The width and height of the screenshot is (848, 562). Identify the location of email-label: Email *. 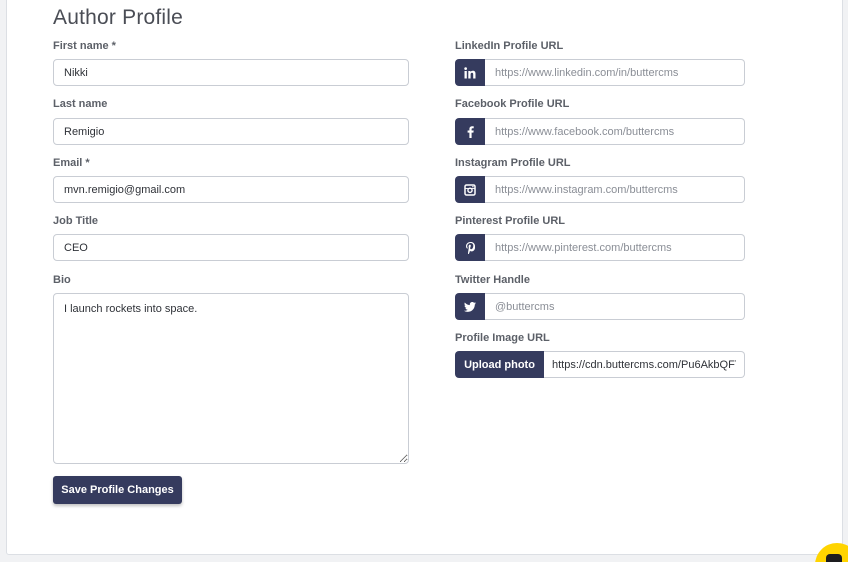
(71, 163).